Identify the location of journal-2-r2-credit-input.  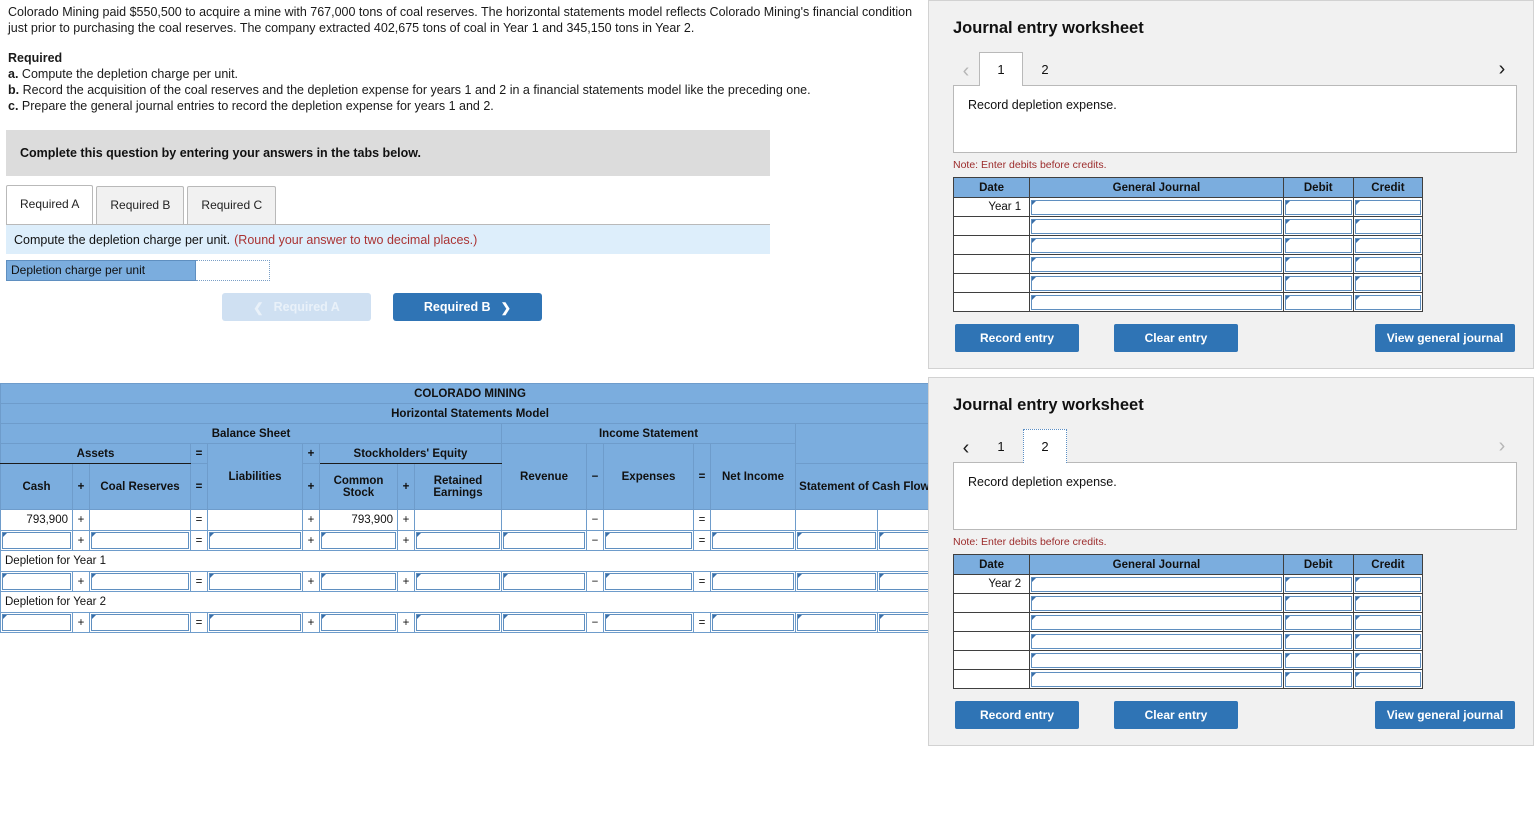
(1388, 603).